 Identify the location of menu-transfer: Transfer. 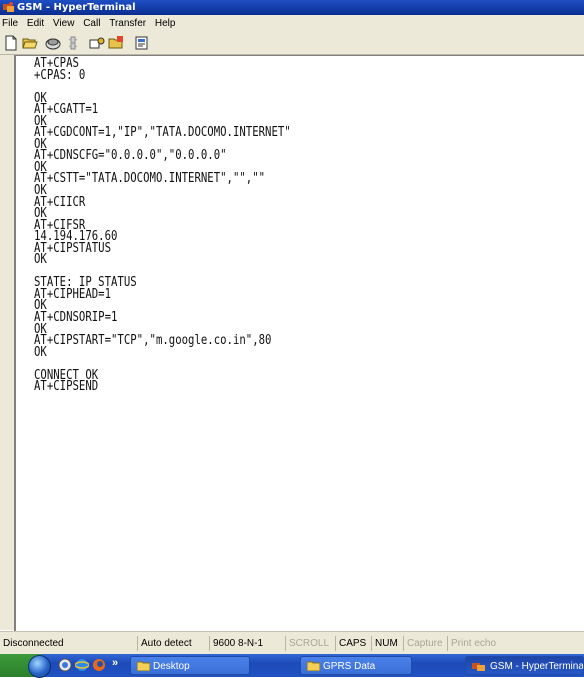
(127, 23).